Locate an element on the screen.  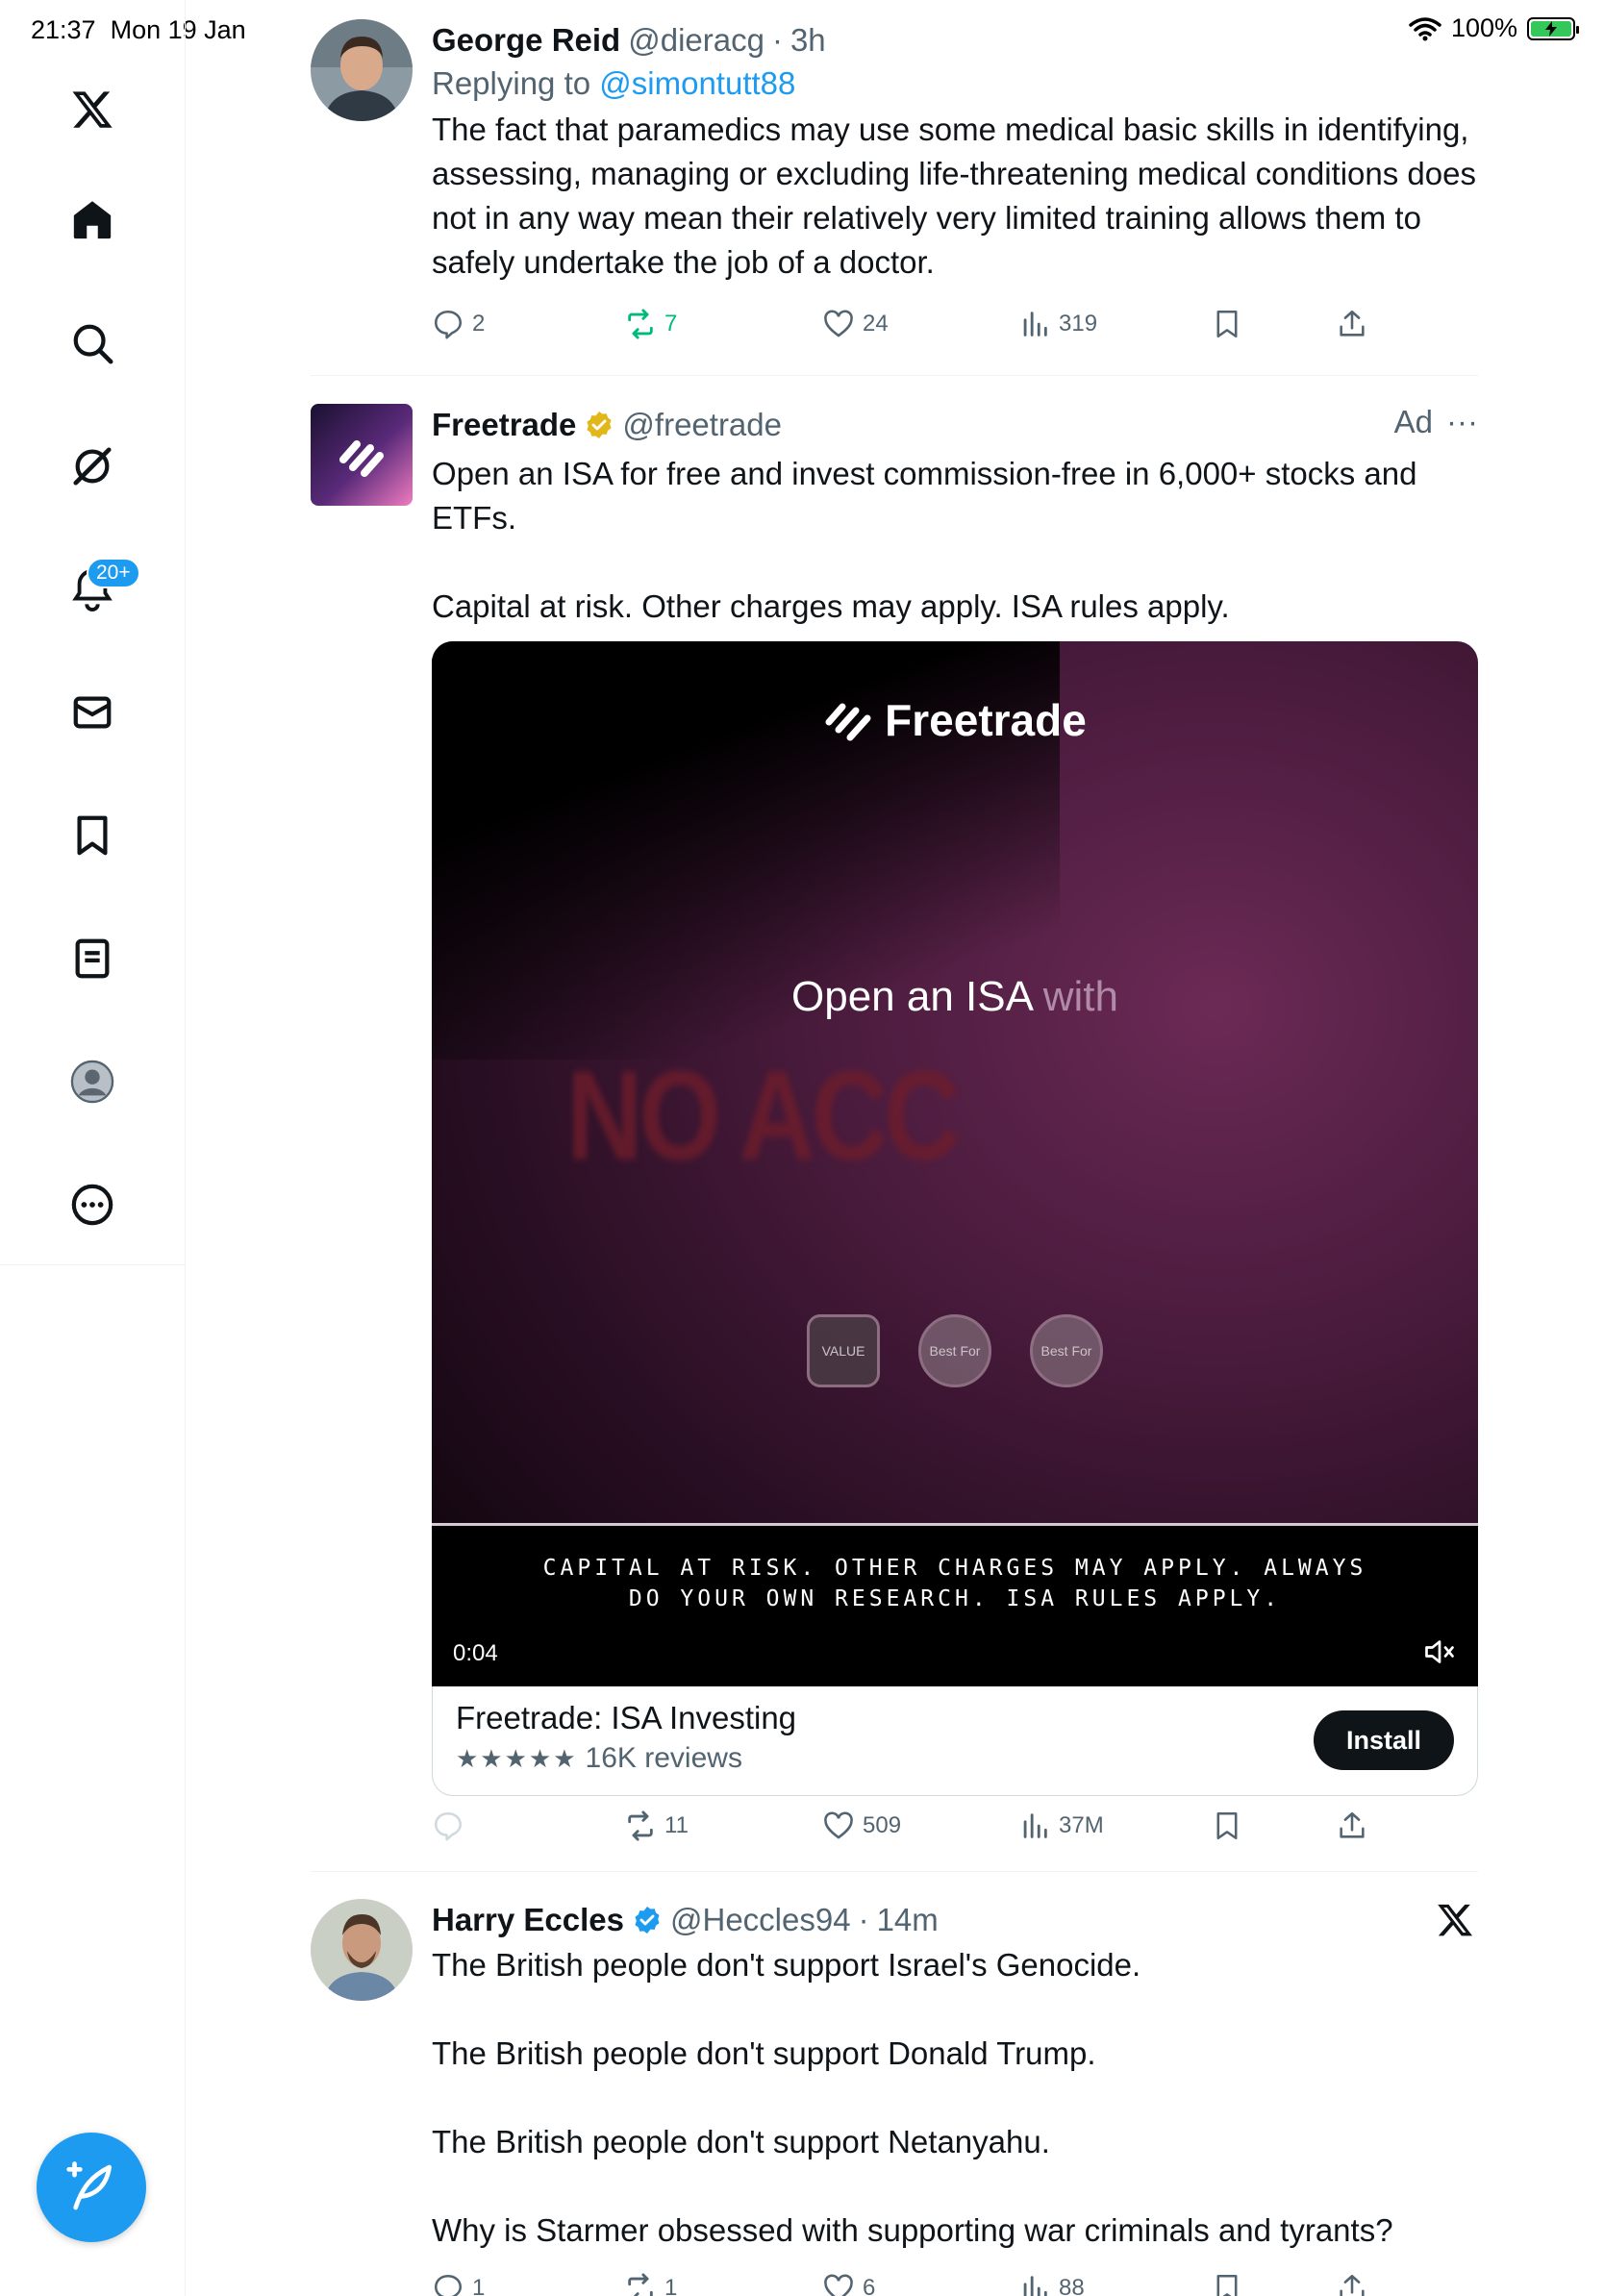
app-name: Freetrade: ISA Investing is located at coordinates (626, 1717).